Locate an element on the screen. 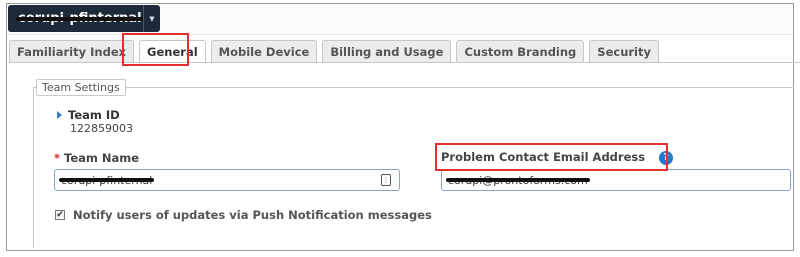 The width and height of the screenshot is (800, 257). highlight-box-problem-contact is located at coordinates (551, 157).